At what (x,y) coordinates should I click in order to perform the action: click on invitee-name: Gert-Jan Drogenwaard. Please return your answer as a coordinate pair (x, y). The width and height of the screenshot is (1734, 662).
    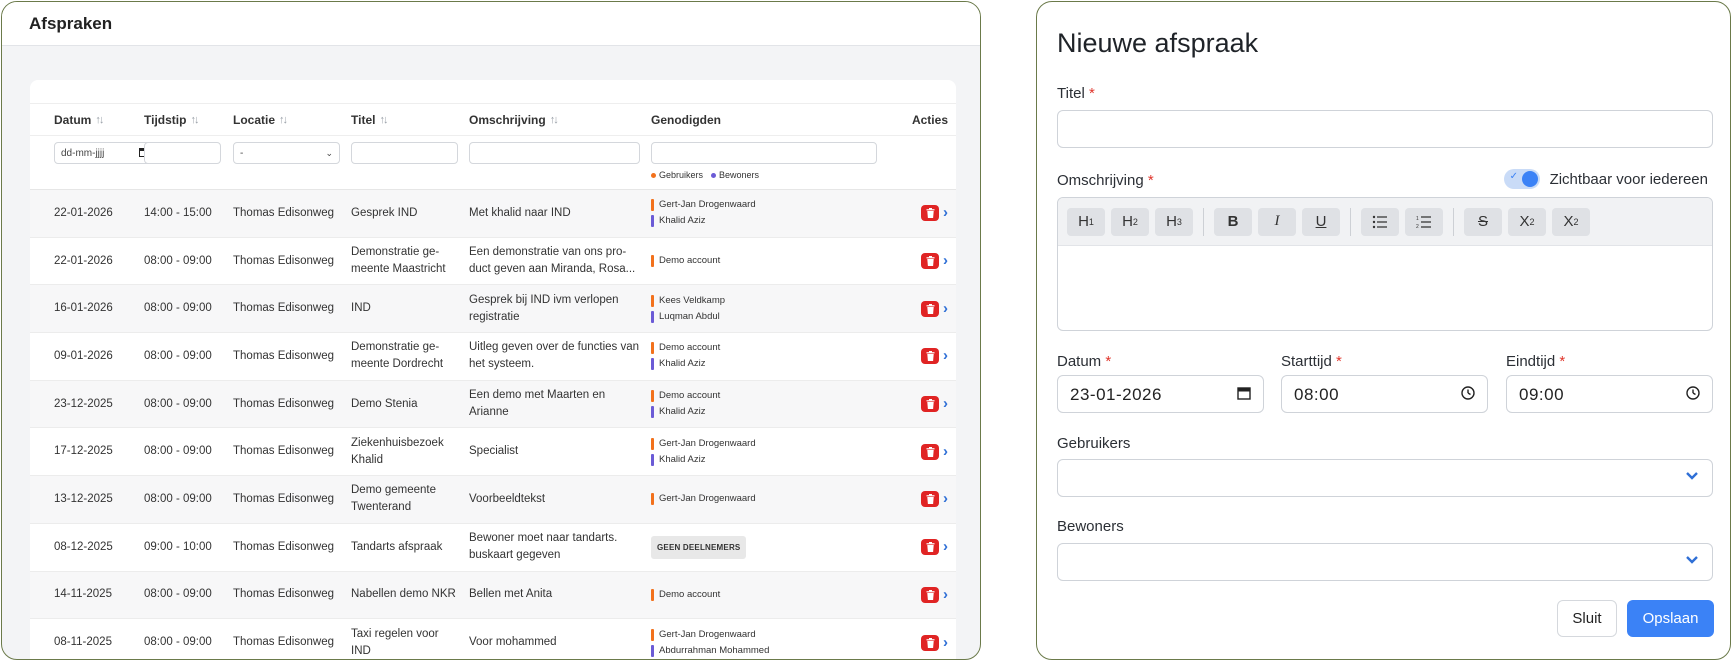
    Looking at the image, I should click on (707, 443).